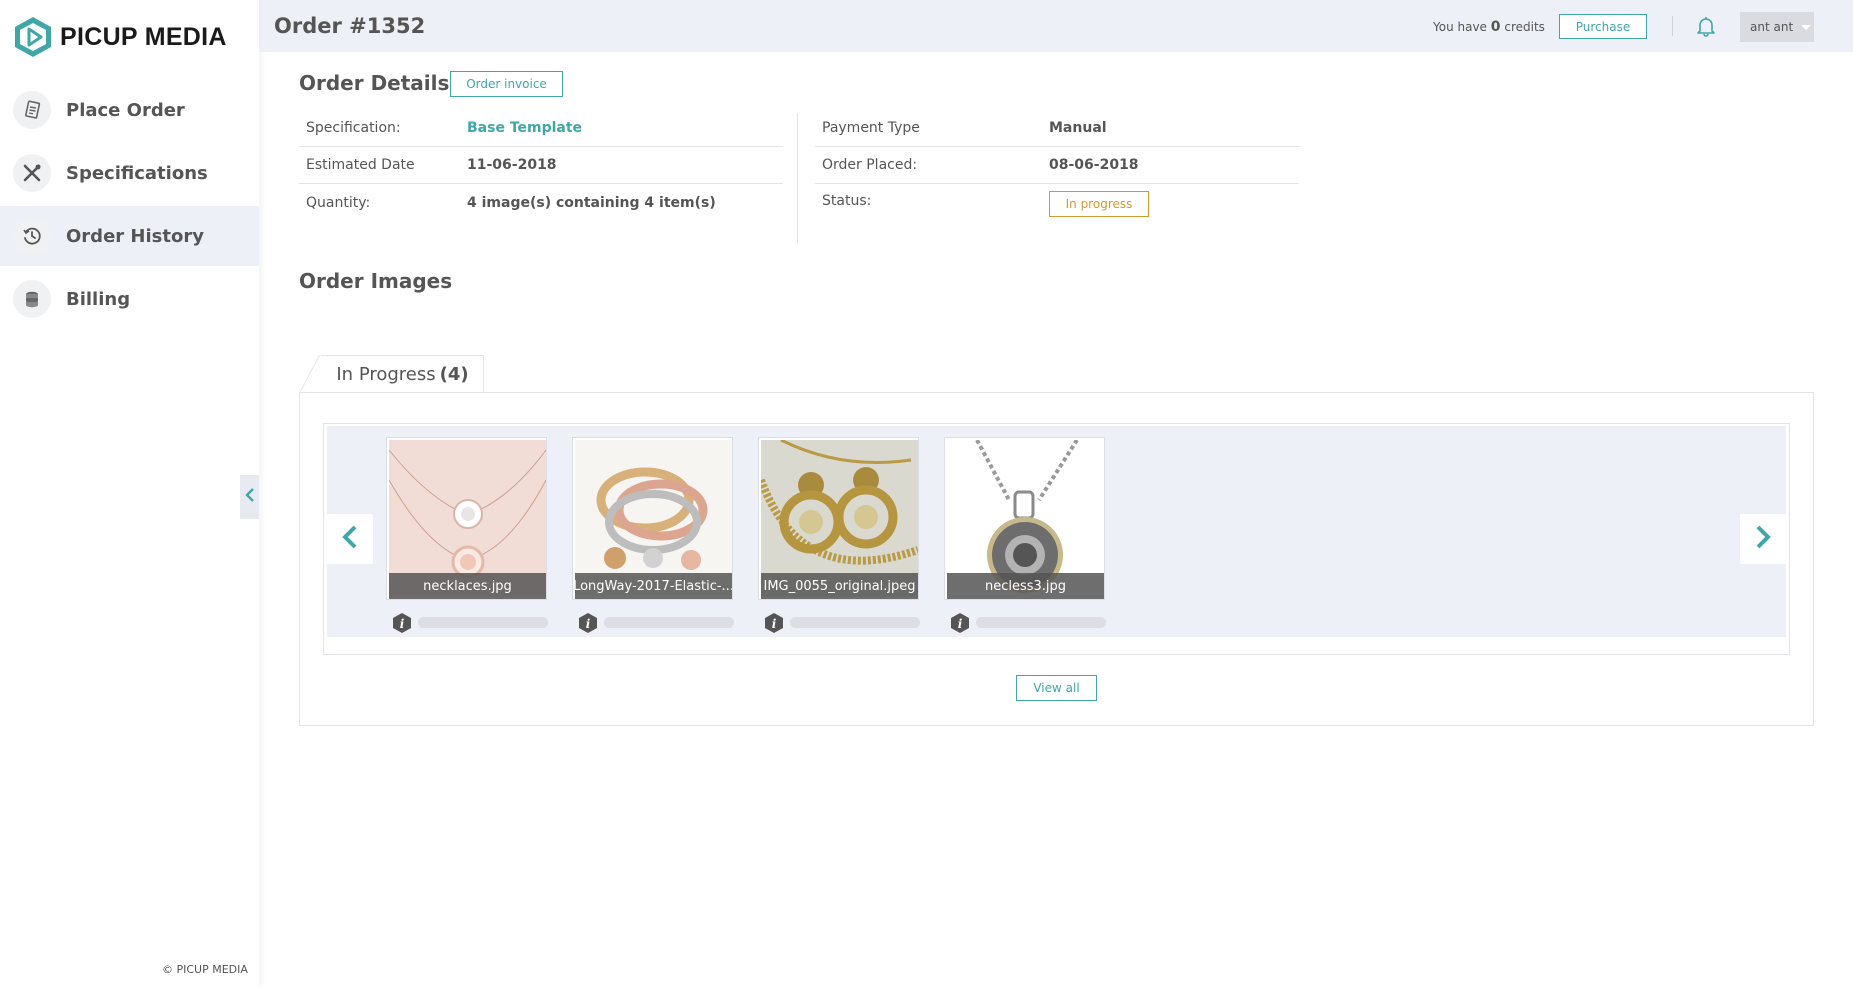 The image size is (1853, 988). I want to click on sidebar-item-place-order: Place Order, so click(129, 110).